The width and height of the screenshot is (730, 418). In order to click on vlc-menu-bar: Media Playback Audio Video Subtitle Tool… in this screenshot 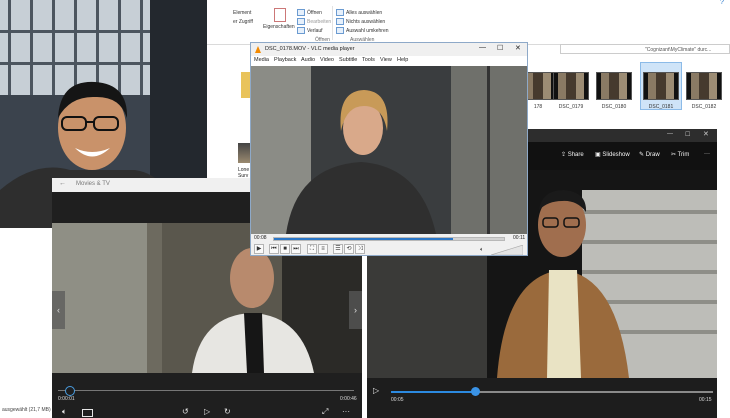, I will do `click(389, 61)`.